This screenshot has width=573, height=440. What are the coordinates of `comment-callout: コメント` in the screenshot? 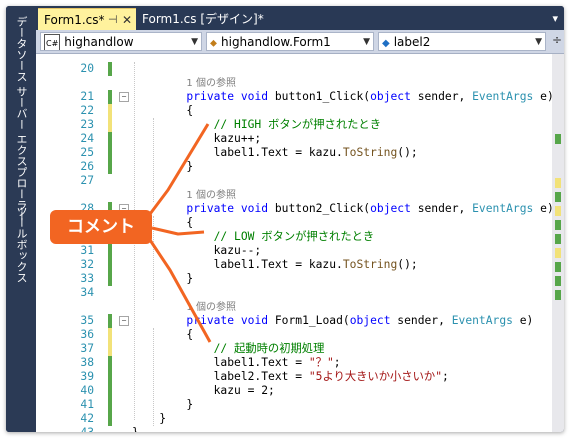 It's located at (101, 227).